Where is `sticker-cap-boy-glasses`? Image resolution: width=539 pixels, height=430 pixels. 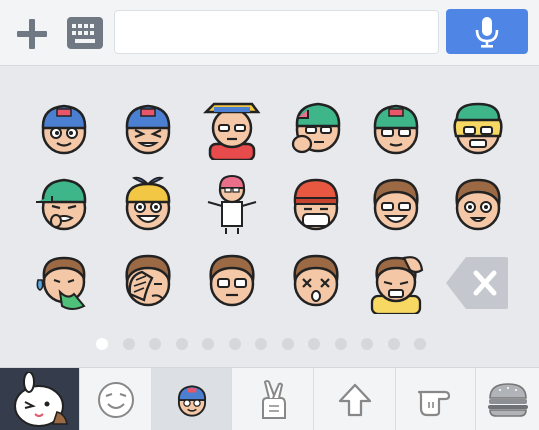 sticker-cap-boy-glasses is located at coordinates (396, 128).